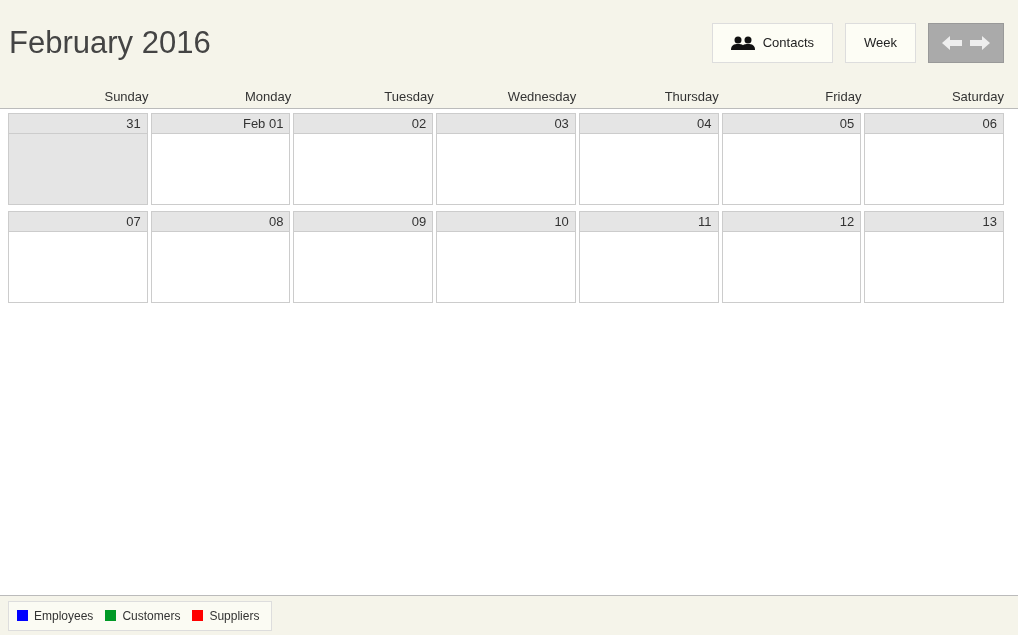 Image resolution: width=1018 pixels, height=635 pixels. I want to click on day-cell: 04, so click(648, 159).